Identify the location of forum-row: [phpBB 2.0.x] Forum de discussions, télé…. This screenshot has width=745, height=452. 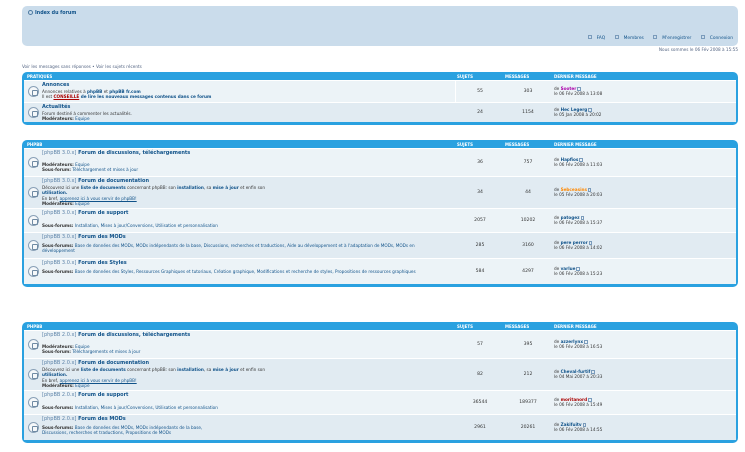
(380, 344).